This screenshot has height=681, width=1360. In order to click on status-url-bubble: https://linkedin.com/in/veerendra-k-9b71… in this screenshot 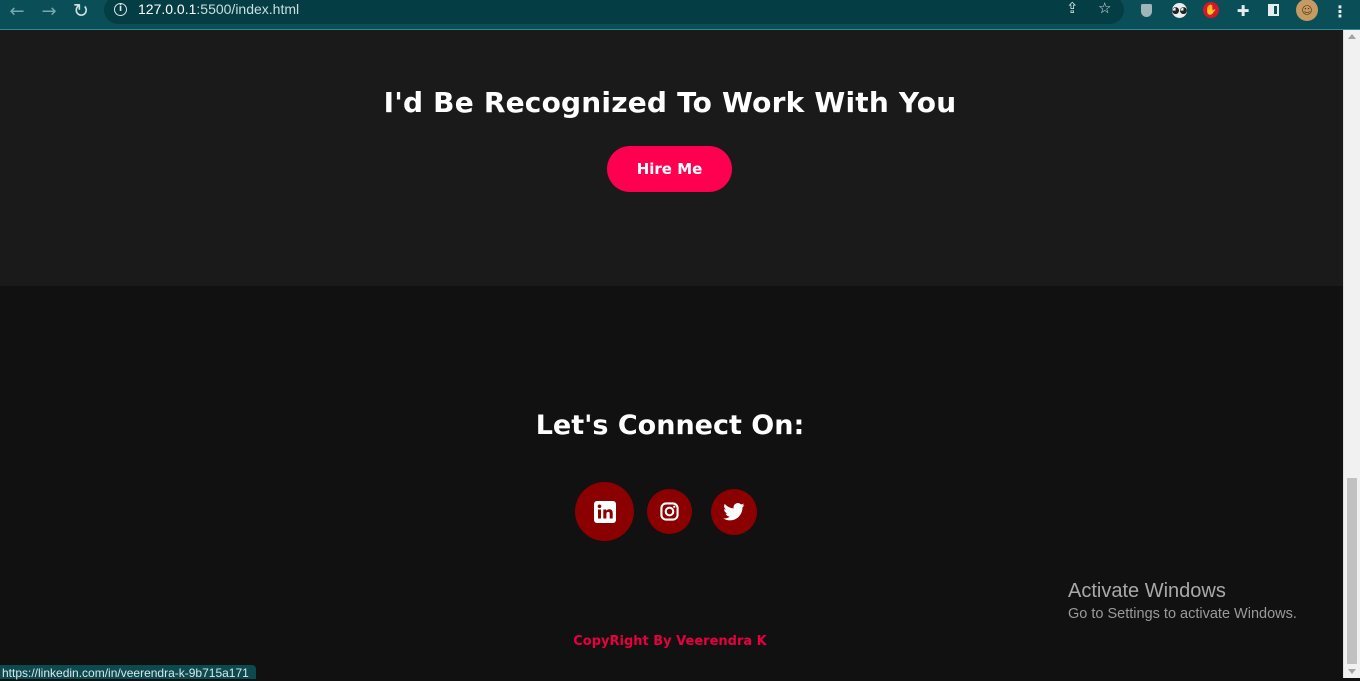, I will do `click(128, 672)`.